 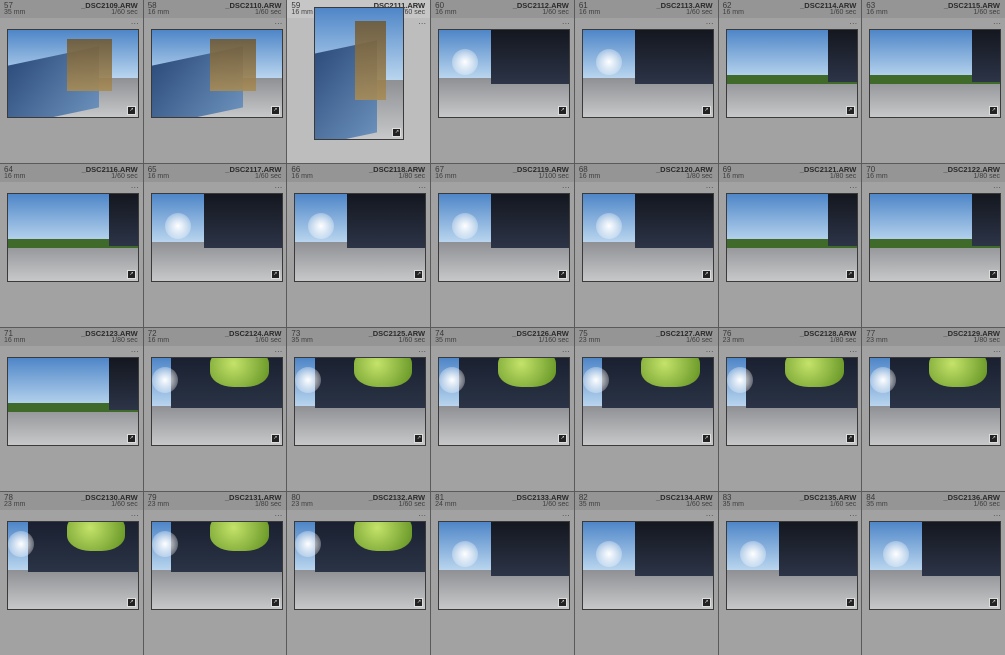 I want to click on thumbnail-cell: 61 _DSC2113.ARW 16 mm 1/60 sec ⋯ ↗, so click(x=646, y=81).